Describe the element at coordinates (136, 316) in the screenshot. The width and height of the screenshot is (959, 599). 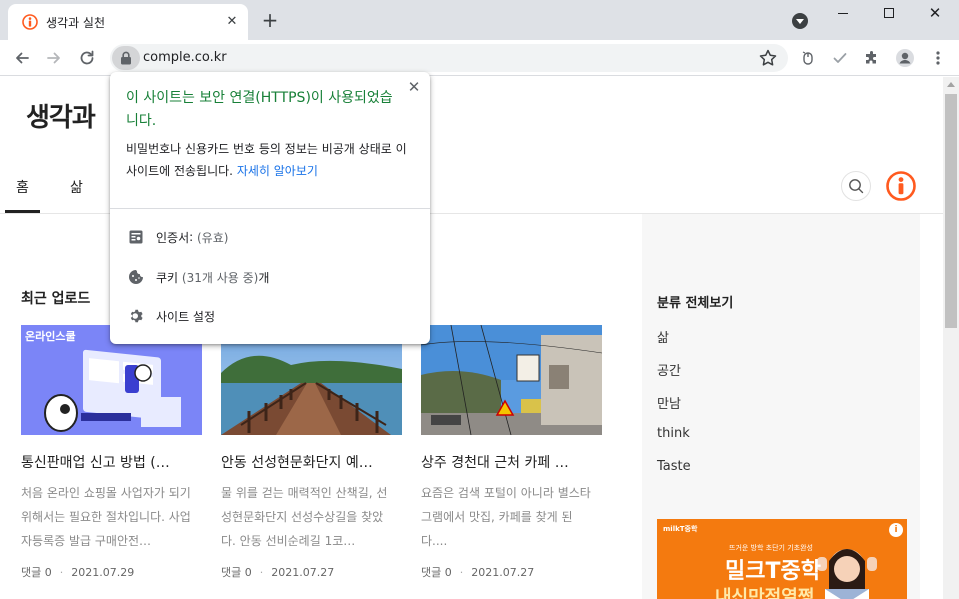
I see `gear-icon` at that location.